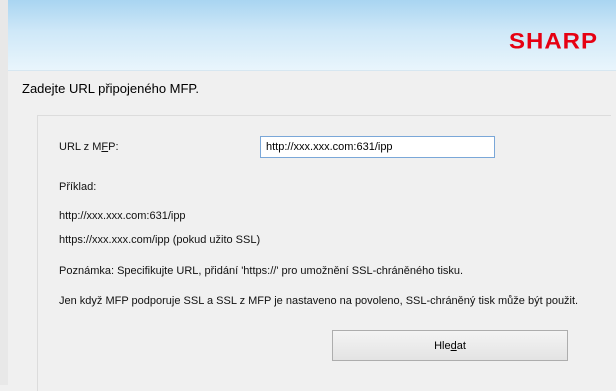 The width and height of the screenshot is (616, 391). Describe the element at coordinates (553, 41) in the screenshot. I see `sharp-logo: SHARP` at that location.